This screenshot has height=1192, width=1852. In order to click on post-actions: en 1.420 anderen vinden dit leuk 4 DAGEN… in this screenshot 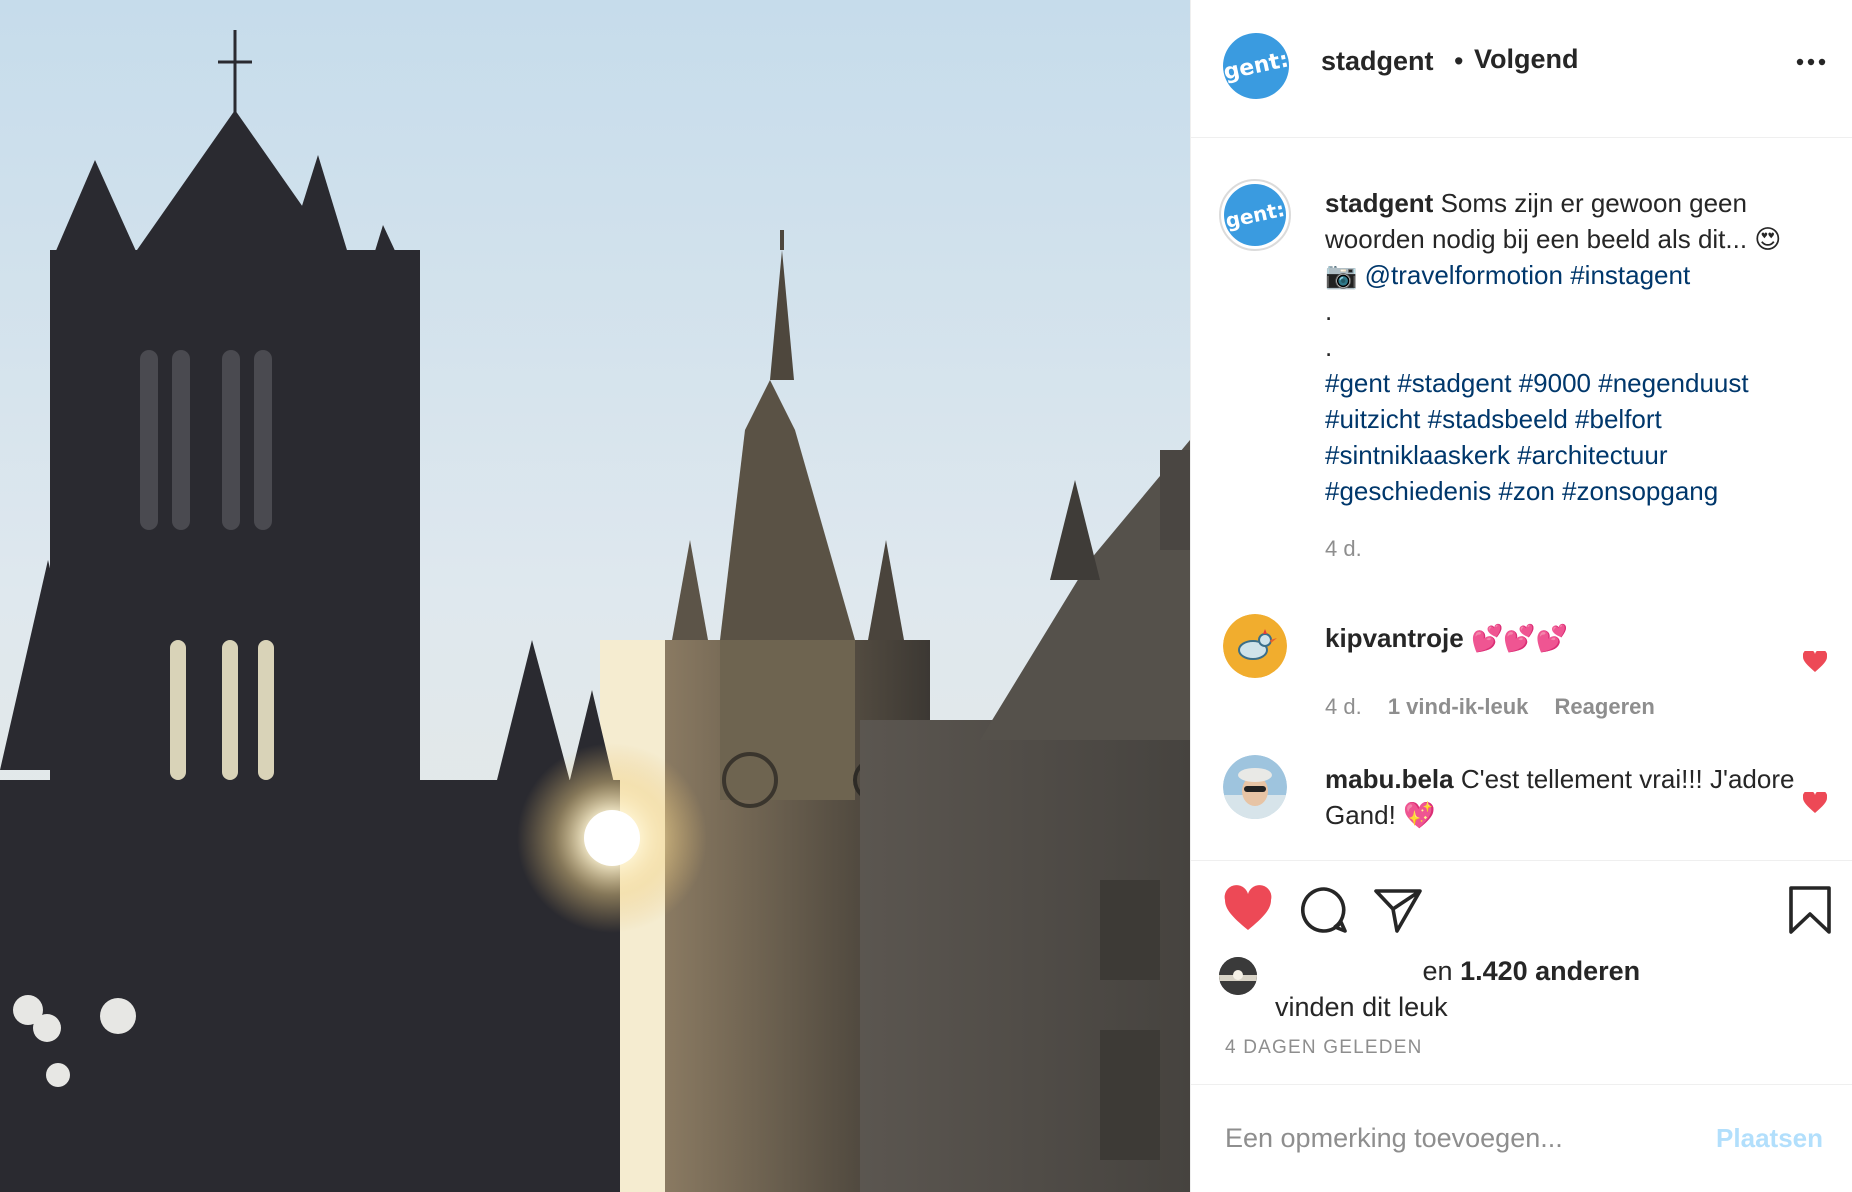, I will do `click(1521, 972)`.